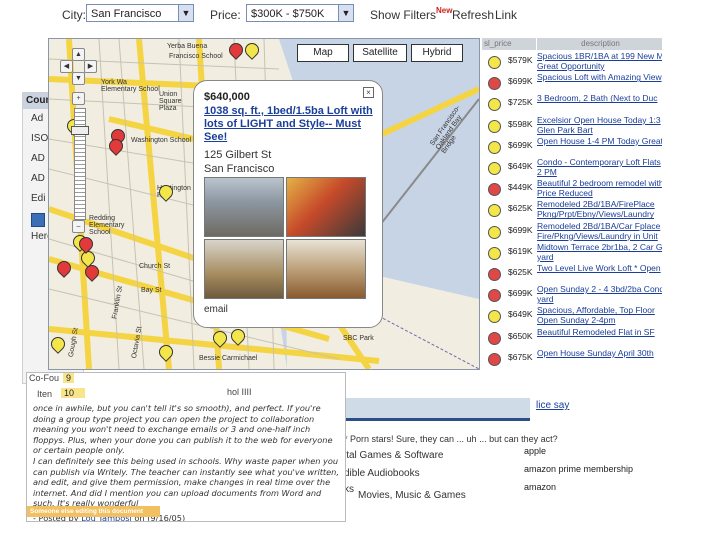 This screenshot has width=720, height=540. I want to click on city-select: San Francisco ▼, so click(140, 13).